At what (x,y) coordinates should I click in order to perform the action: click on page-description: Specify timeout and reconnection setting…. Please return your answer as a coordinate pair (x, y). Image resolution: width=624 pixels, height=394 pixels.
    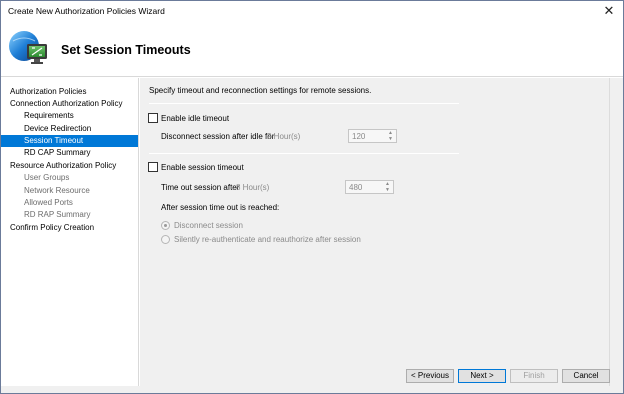
    Looking at the image, I should click on (260, 90).